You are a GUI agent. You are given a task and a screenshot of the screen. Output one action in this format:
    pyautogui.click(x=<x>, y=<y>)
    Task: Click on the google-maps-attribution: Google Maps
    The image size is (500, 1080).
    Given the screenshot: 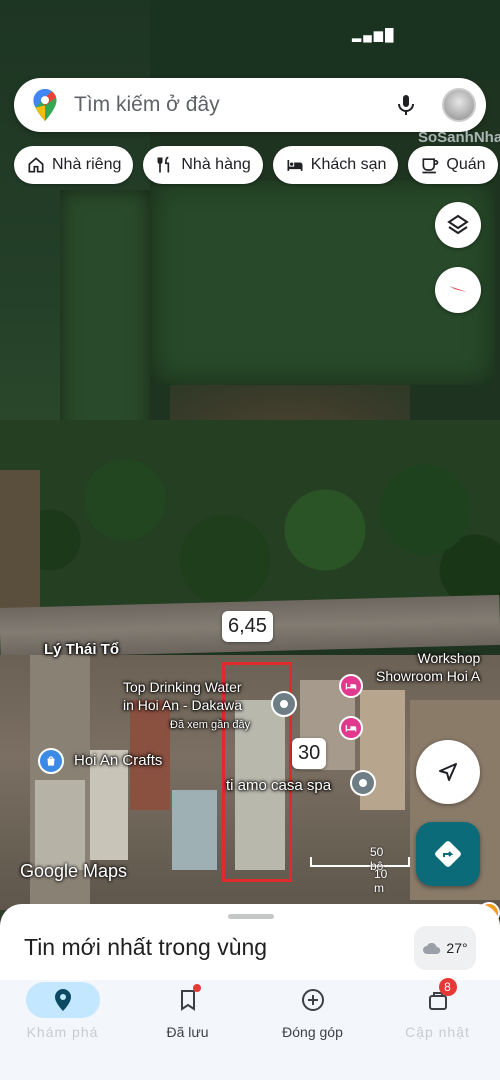 What is the action you would take?
    pyautogui.click(x=74, y=871)
    